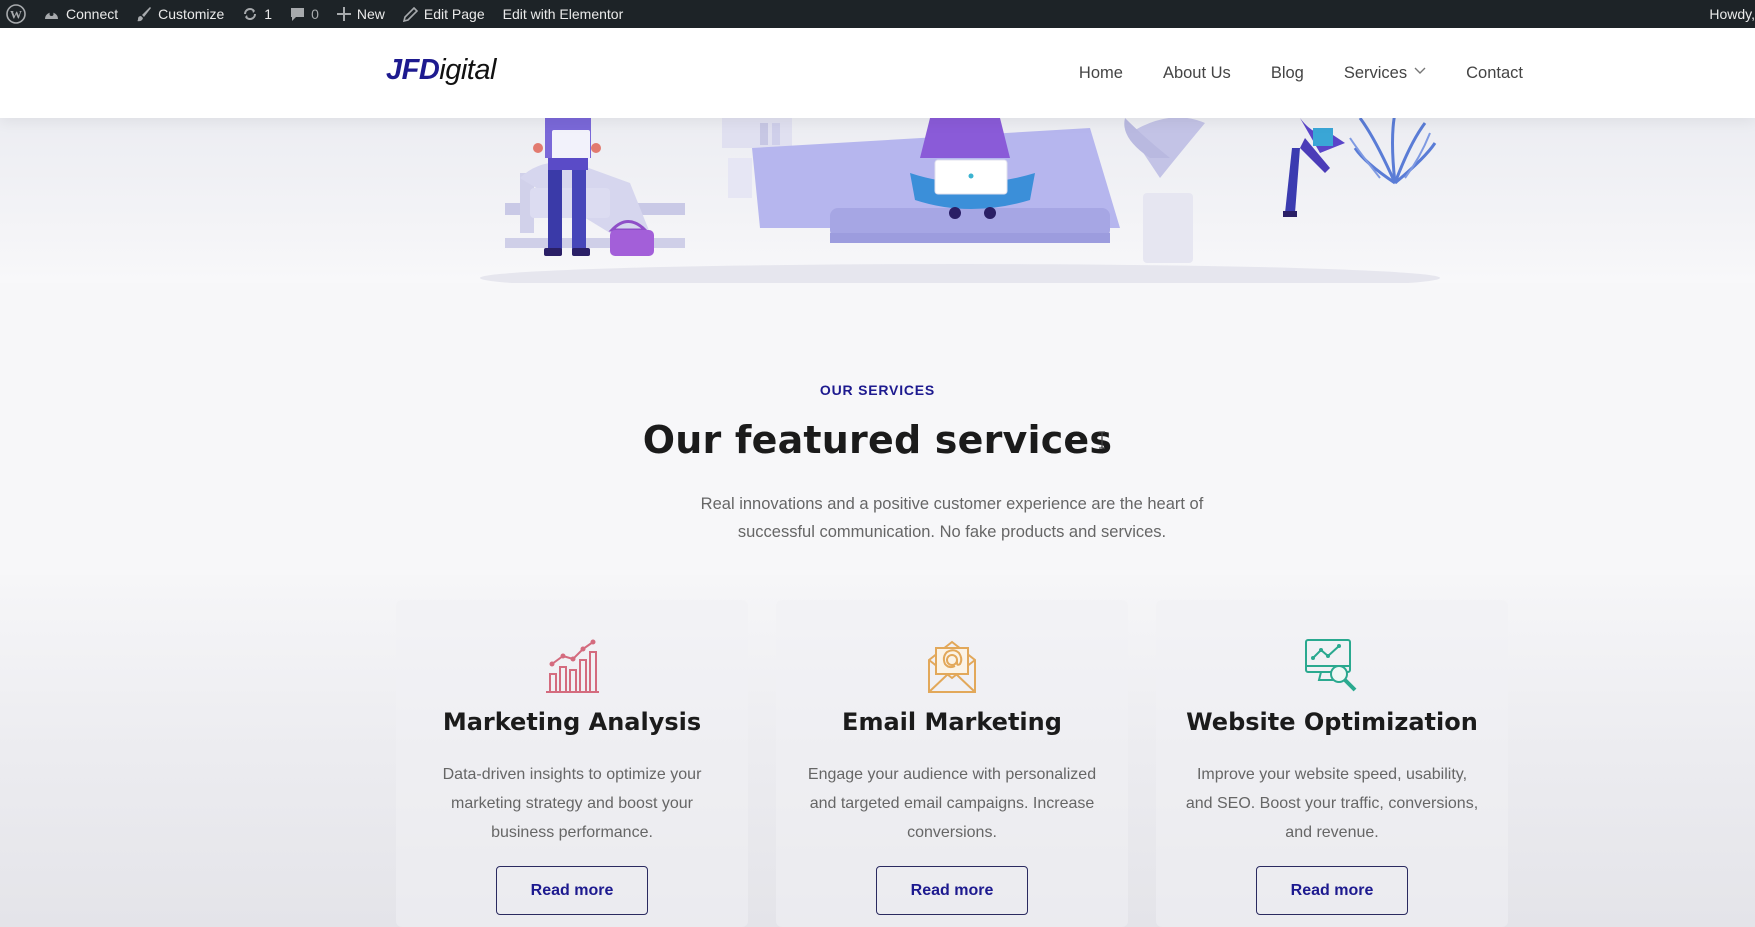 Image resolution: width=1755 pixels, height=927 pixels. What do you see at coordinates (144, 14) in the screenshot?
I see `brush-icon` at bounding box center [144, 14].